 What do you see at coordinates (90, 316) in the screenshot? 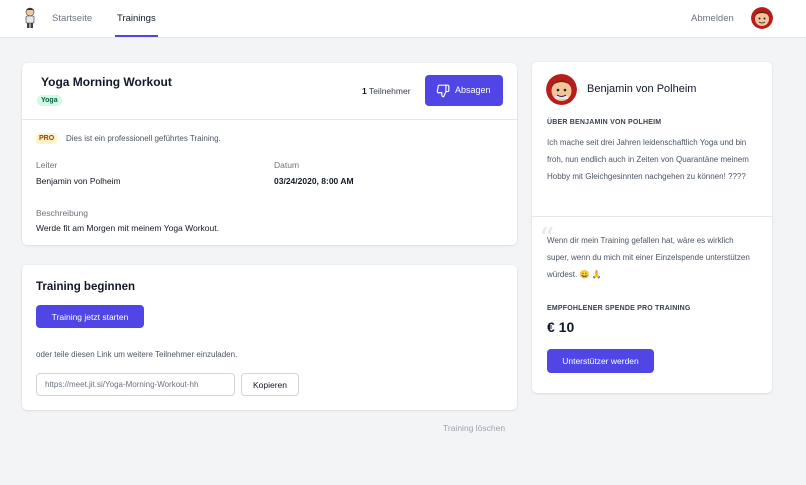
I see `start-training-button: Training jetzt starten` at bounding box center [90, 316].